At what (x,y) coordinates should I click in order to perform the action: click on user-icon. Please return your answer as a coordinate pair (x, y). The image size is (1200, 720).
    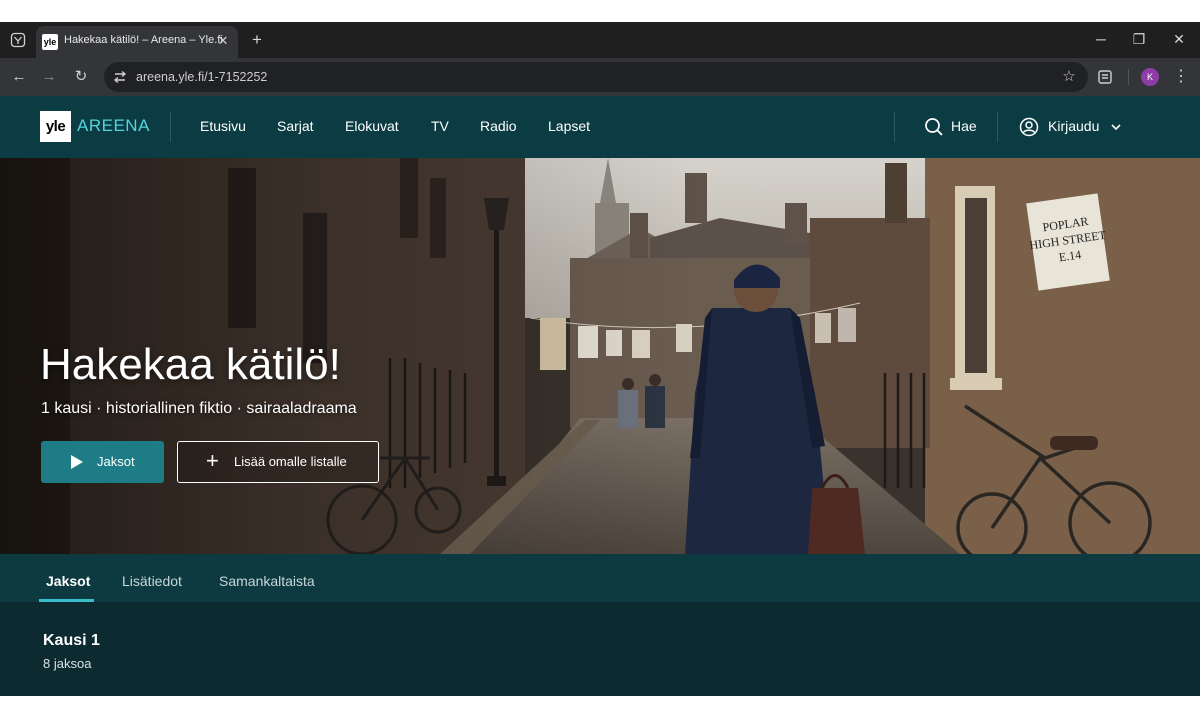
    Looking at the image, I should click on (1029, 127).